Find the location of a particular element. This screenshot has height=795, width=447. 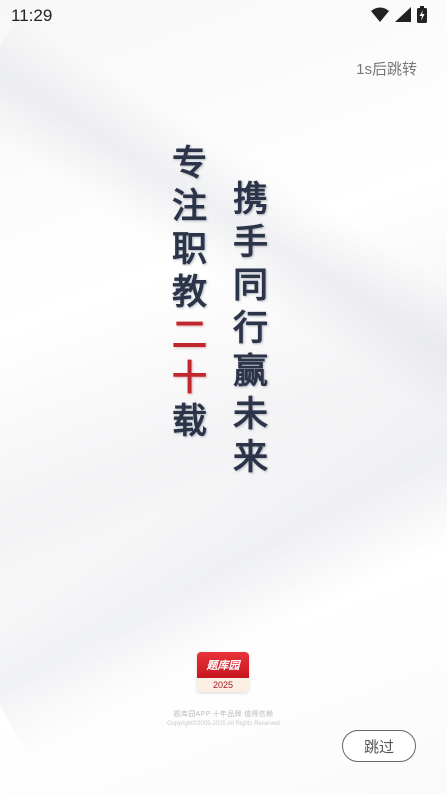

app-logo-name: 题库园 is located at coordinates (223, 665).